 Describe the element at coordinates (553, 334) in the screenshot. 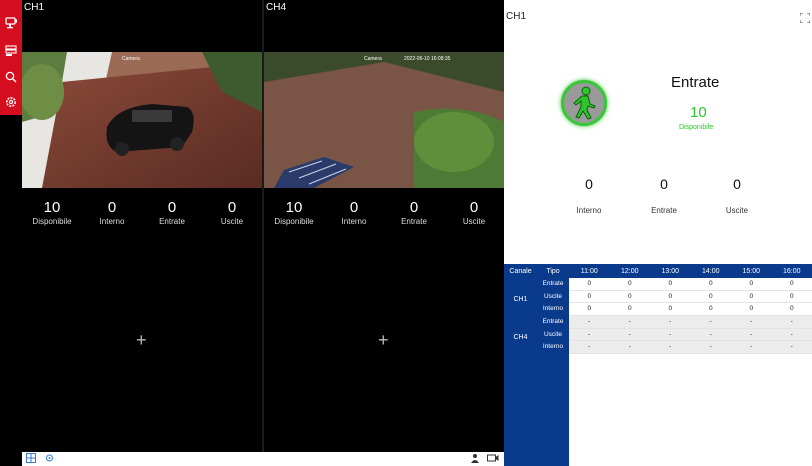

I see `tipo-cell: Uscite` at that location.